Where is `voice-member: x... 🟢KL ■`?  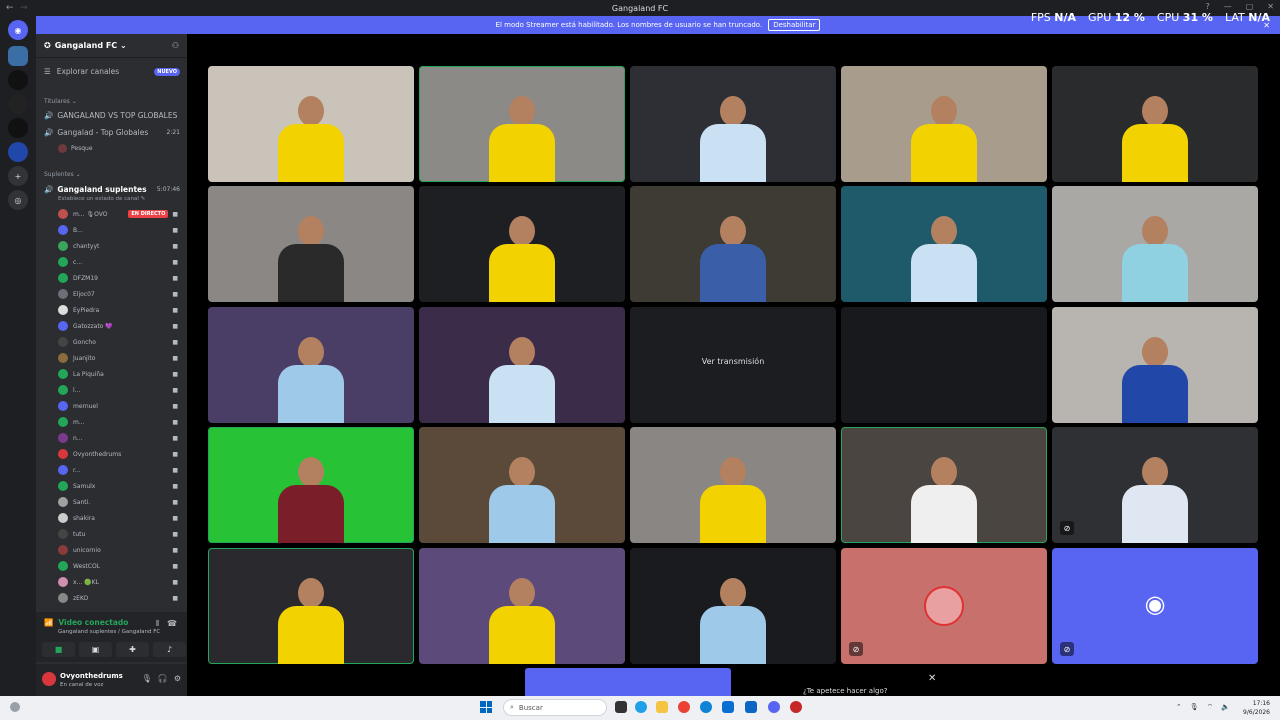 voice-member: x... 🟢KL ■ is located at coordinates (120, 582).